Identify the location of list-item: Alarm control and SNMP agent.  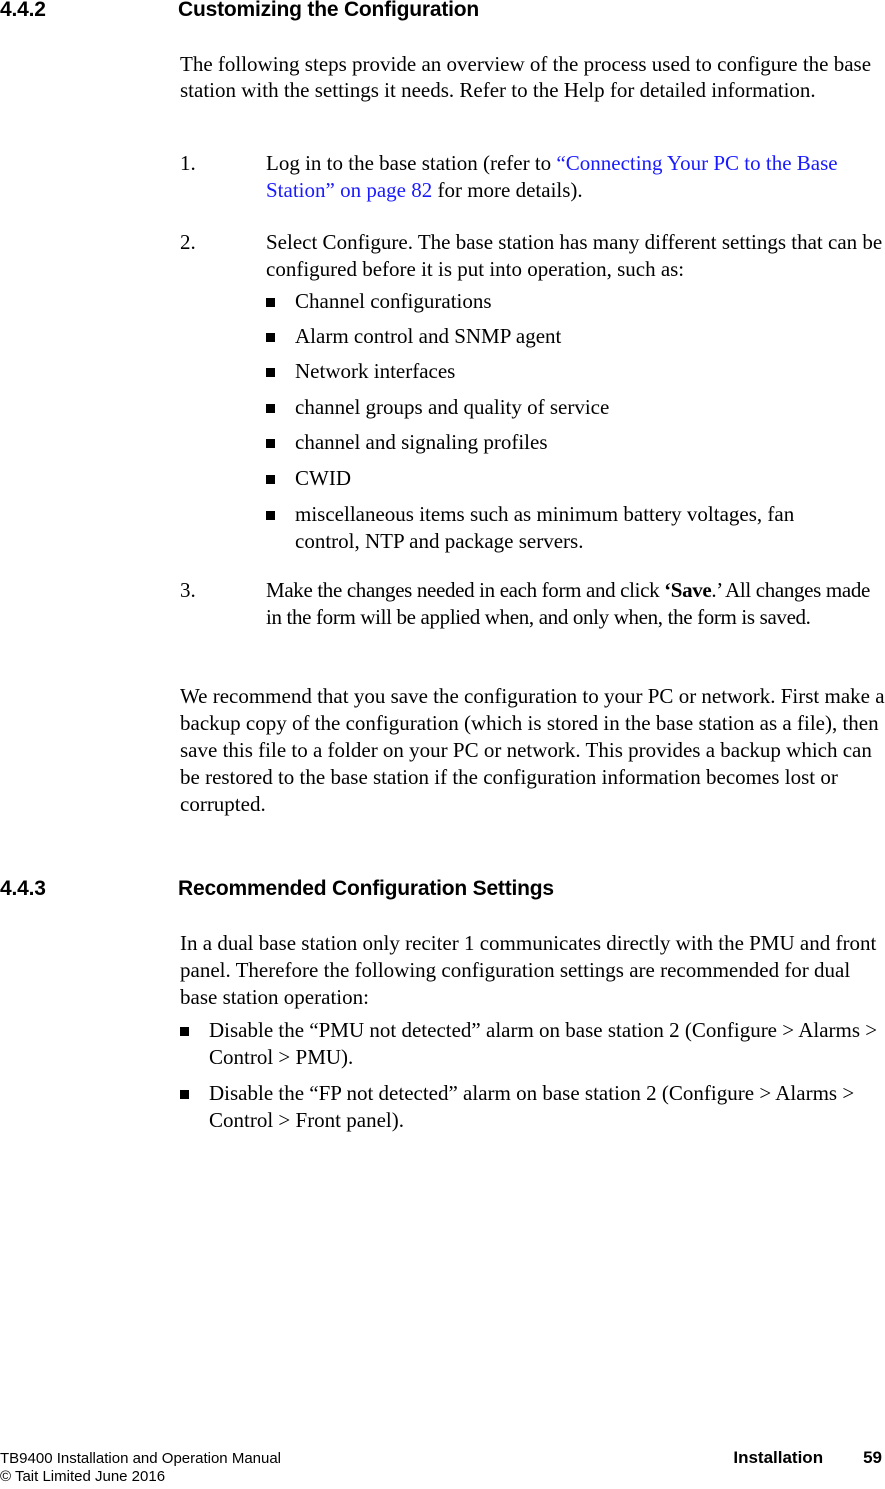
(575, 336).